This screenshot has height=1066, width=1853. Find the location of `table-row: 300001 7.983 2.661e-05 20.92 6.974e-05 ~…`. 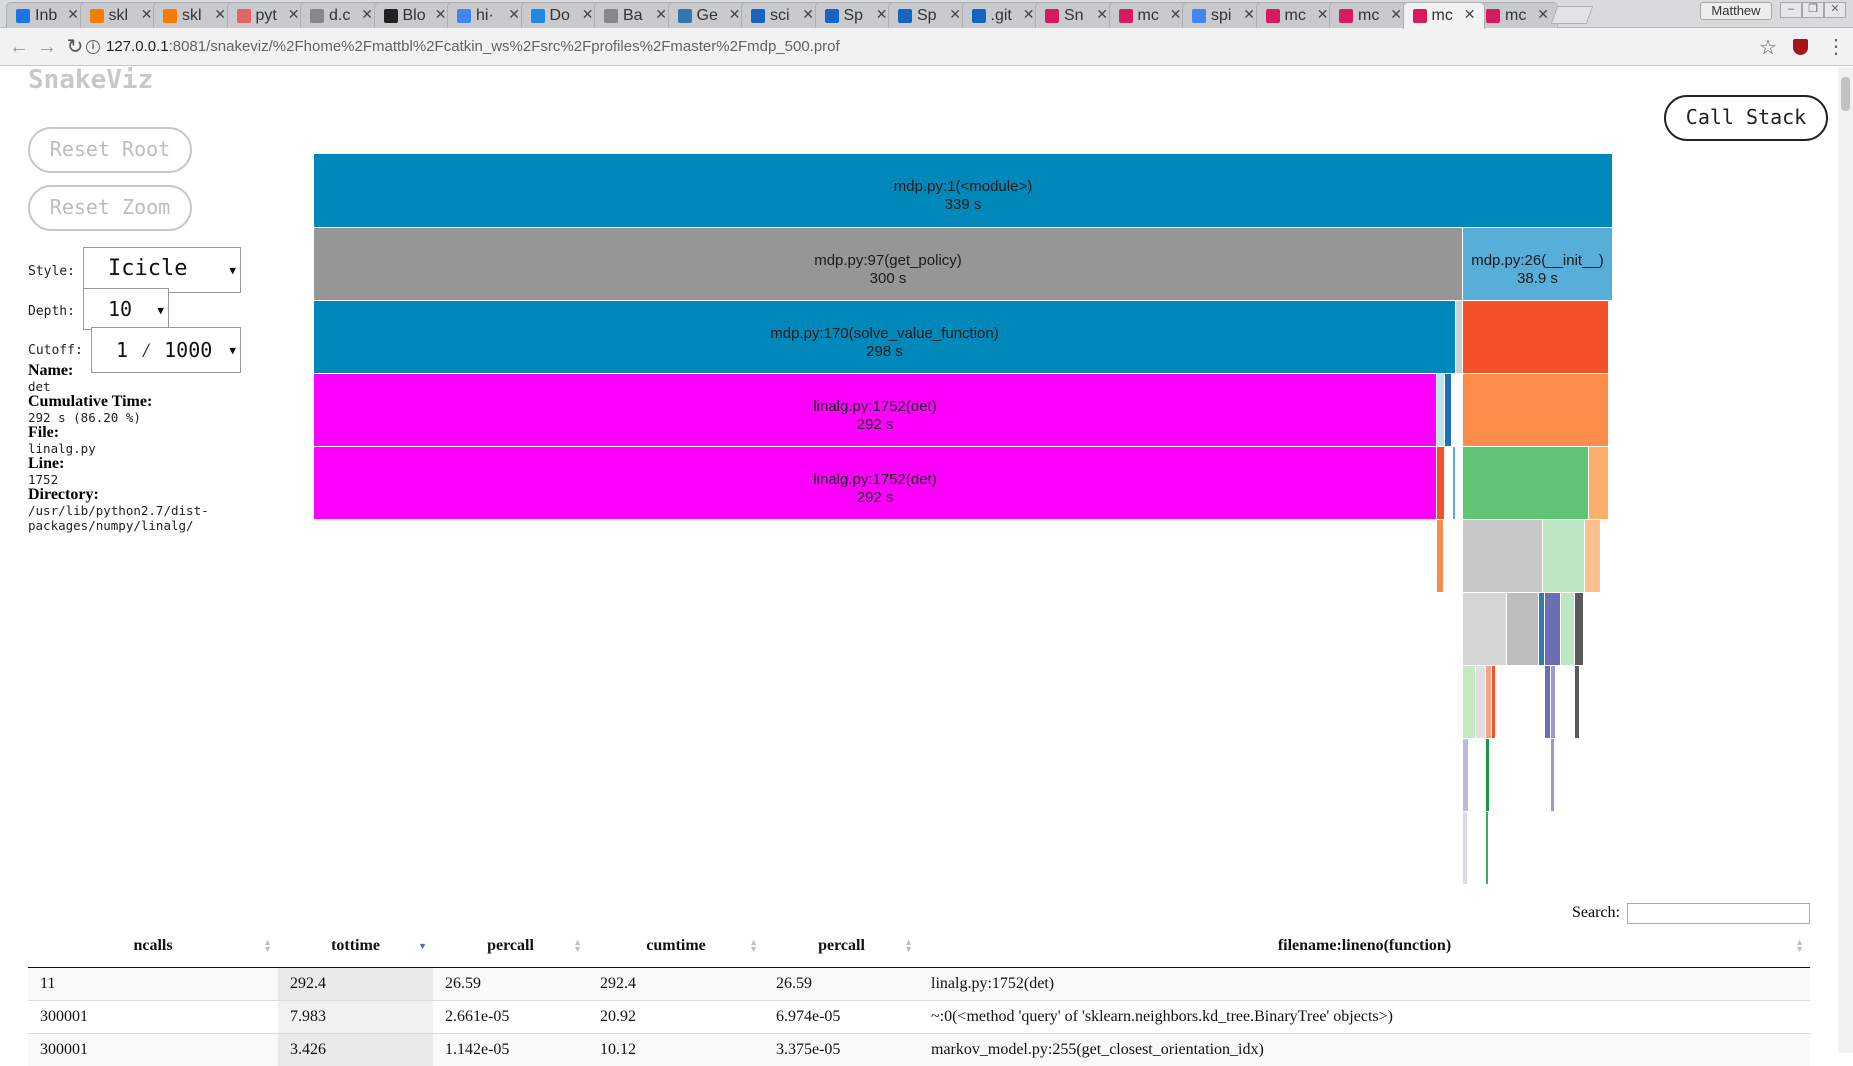

table-row: 300001 7.983 2.661e-05 20.92 6.974e-05 ~… is located at coordinates (919, 1016).